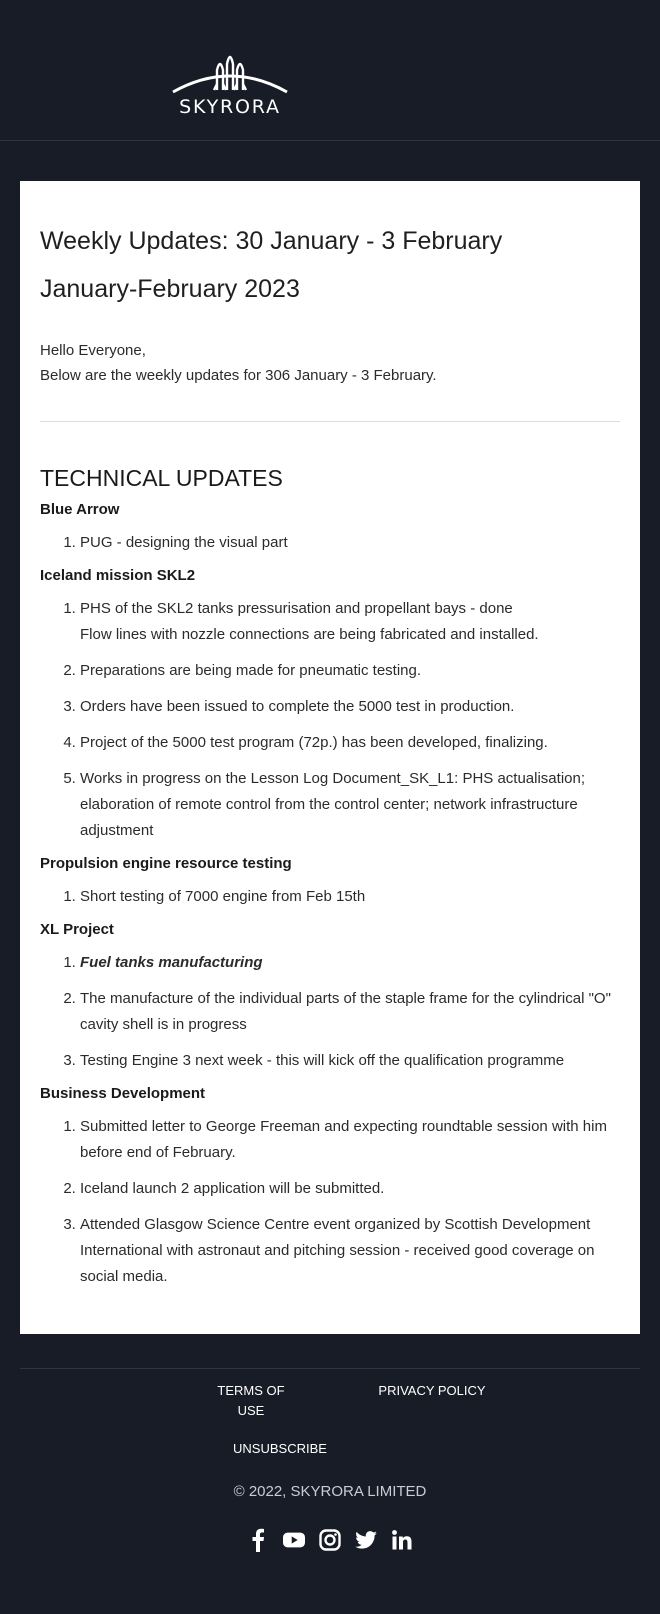  I want to click on facebook-icon, so click(258, 1540).